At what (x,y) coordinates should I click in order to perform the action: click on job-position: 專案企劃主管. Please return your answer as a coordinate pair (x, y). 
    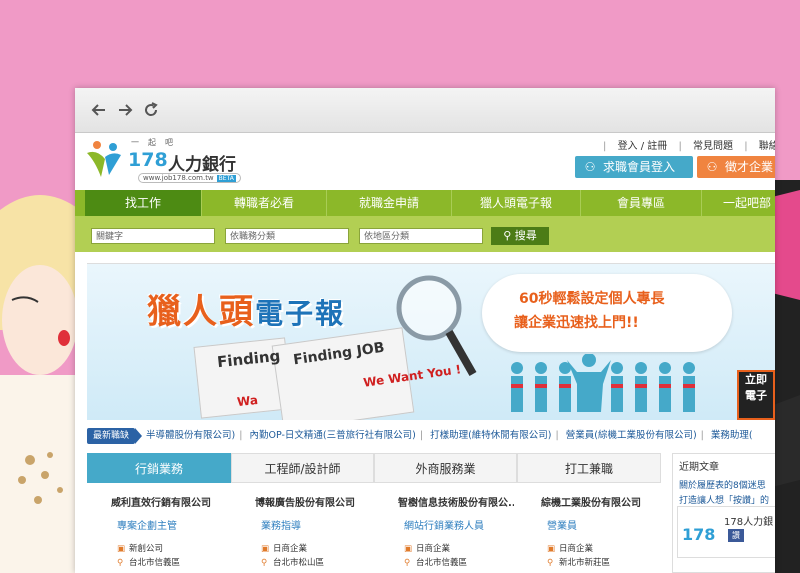
    Looking at the image, I should click on (157, 524).